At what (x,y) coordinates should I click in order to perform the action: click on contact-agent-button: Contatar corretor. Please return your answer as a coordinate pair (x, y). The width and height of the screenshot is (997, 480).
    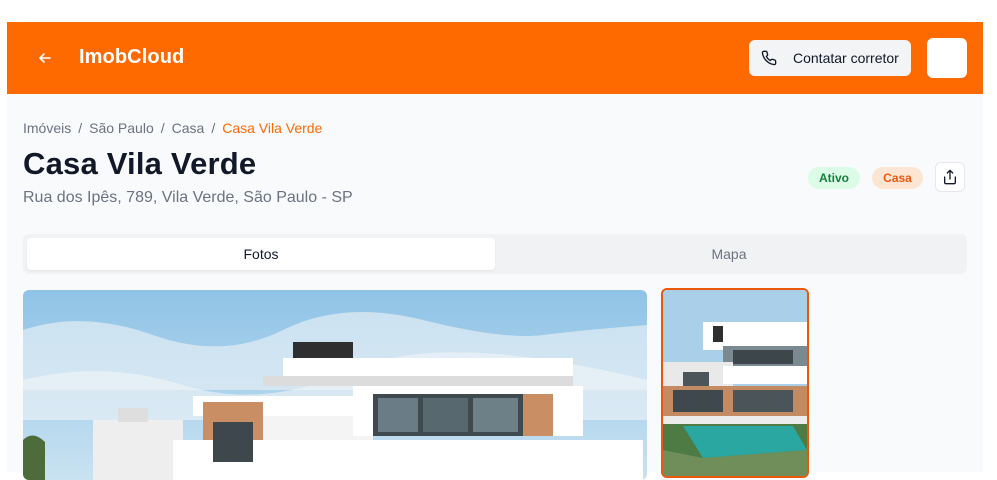
    Looking at the image, I should click on (830, 58).